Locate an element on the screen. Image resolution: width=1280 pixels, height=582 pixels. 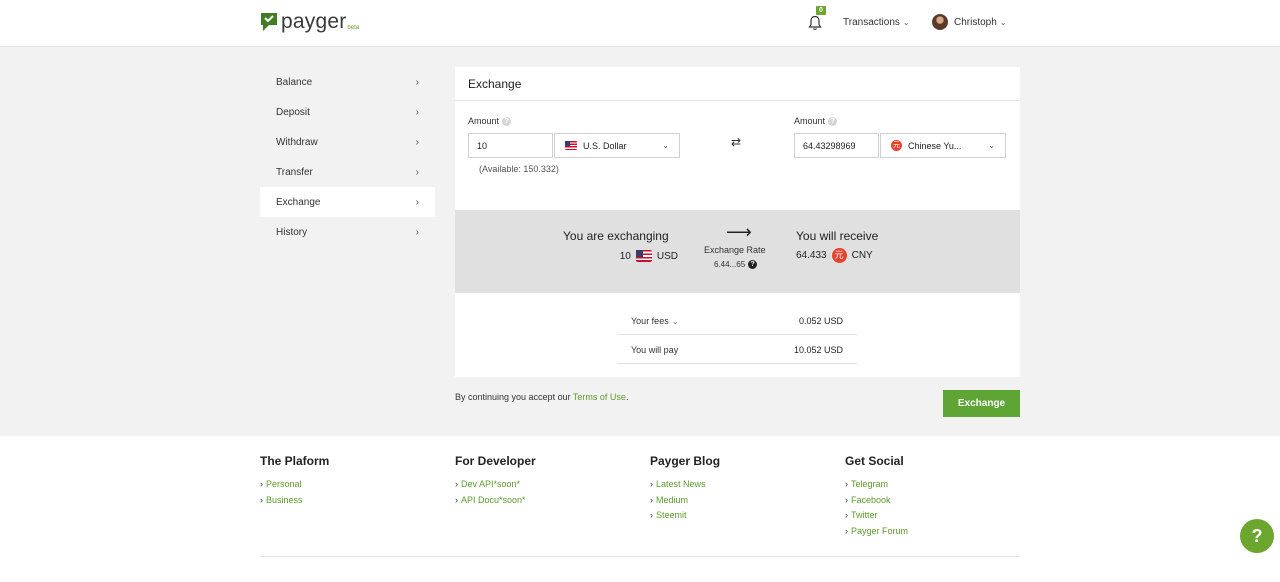
from-amount-input: 10 is located at coordinates (510, 145).